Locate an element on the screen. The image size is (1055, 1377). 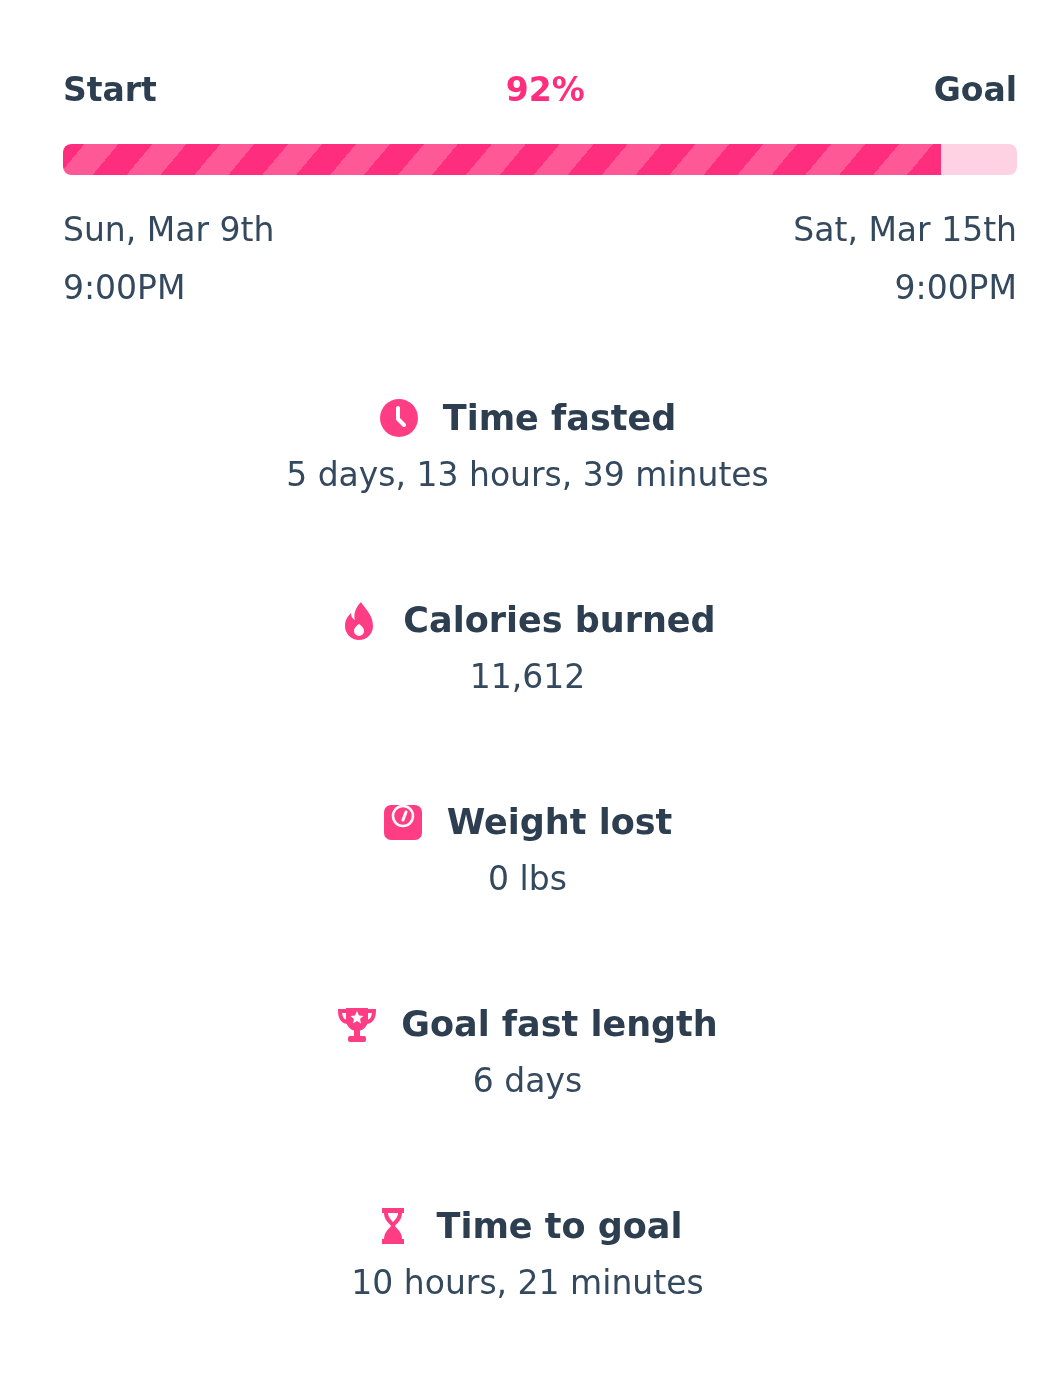
stat-title: Goal fast length is located at coordinates (559, 1023).